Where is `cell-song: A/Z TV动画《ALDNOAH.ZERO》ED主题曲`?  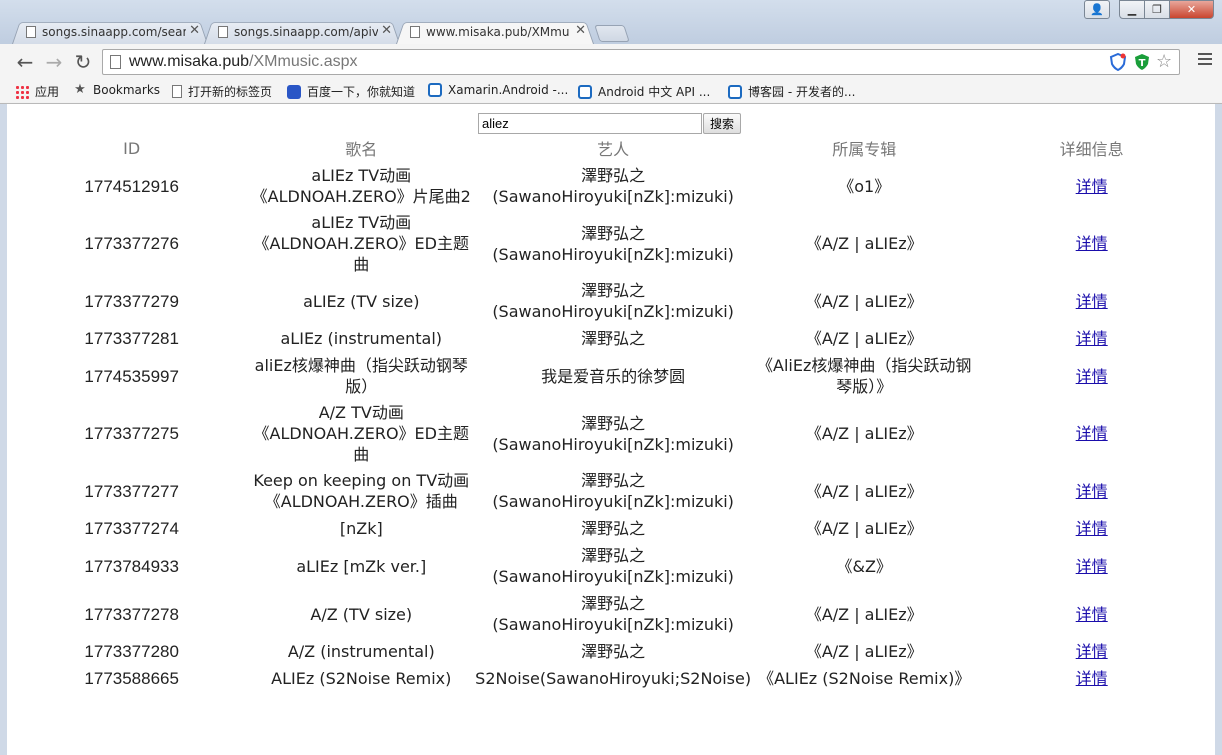 cell-song: A/Z TV动画《ALDNOAH.ZERO》ED主题曲 is located at coordinates (361, 433).